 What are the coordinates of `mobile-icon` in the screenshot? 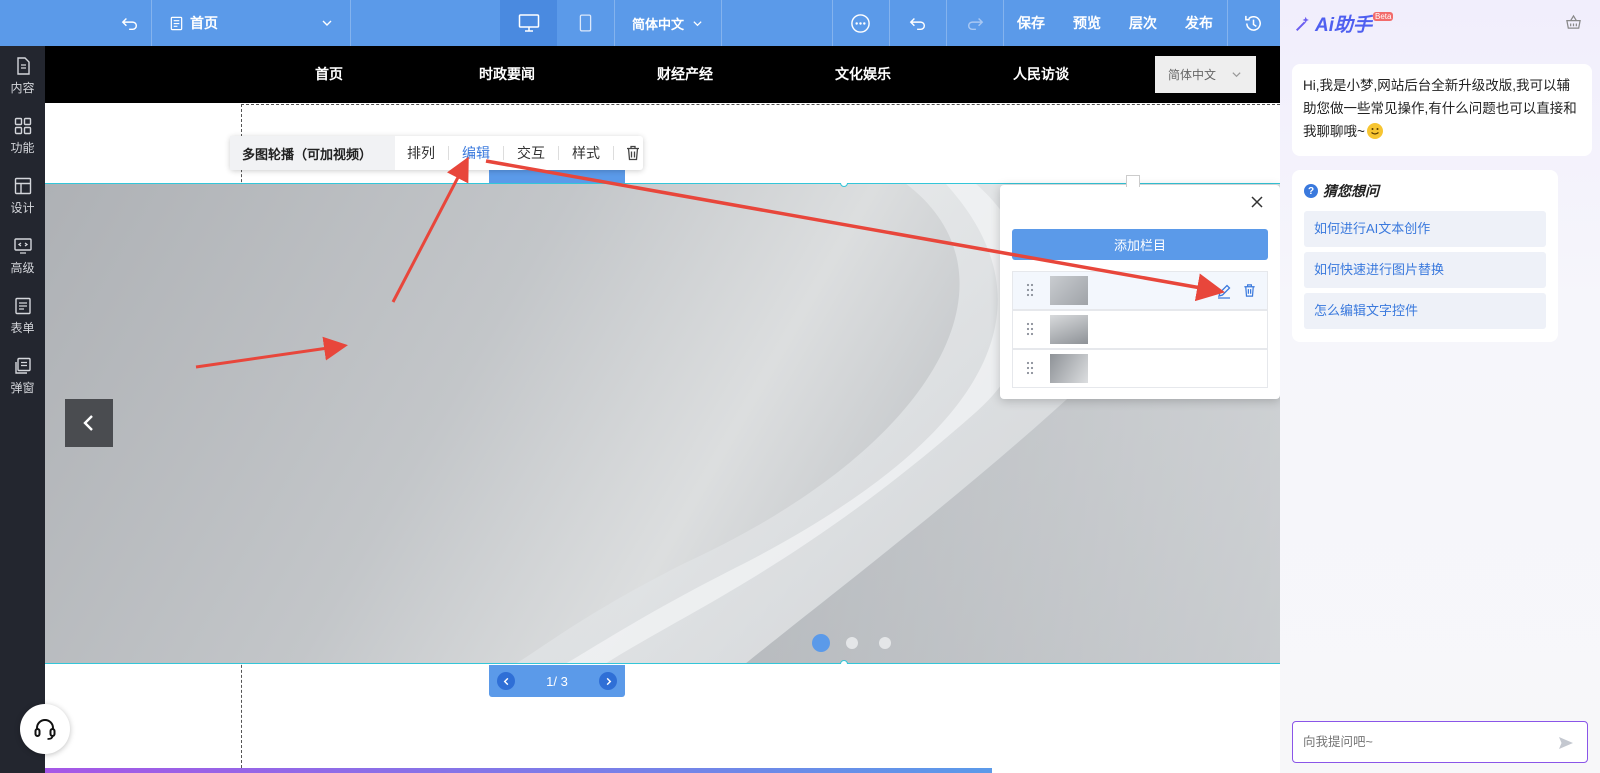 It's located at (585, 23).